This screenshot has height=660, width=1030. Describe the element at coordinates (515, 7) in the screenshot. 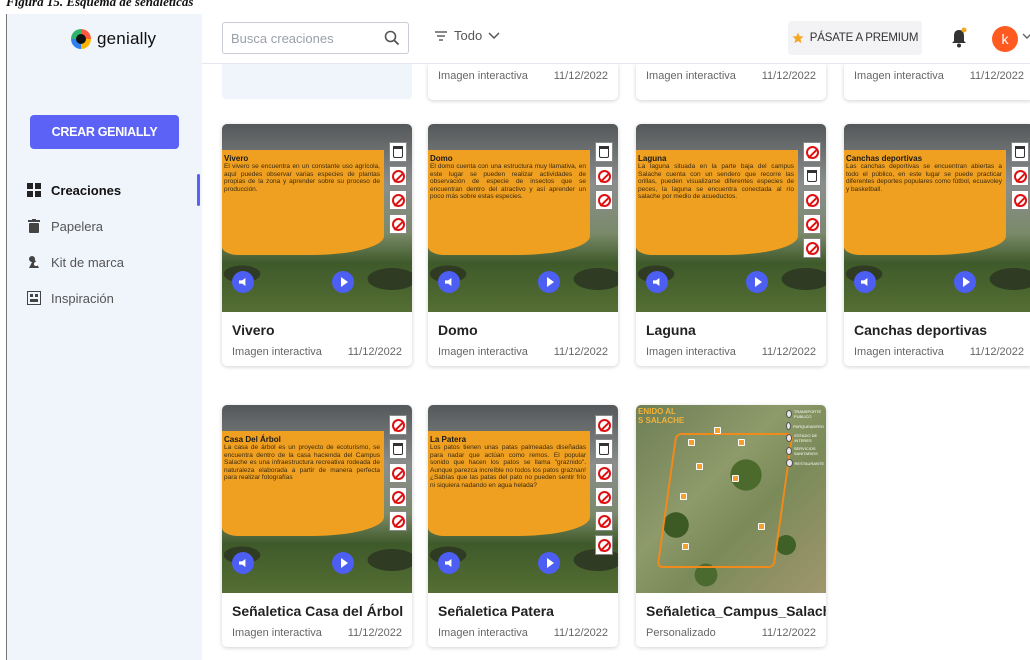

I see `figure-caption: Figura 15. Esquema de señaléticas` at that location.